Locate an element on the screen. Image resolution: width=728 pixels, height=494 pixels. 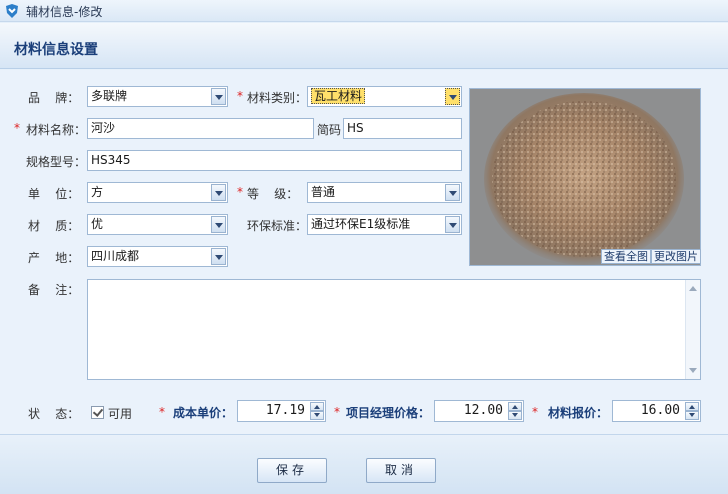
eco-label: 环保标准： is located at coordinates (277, 226).